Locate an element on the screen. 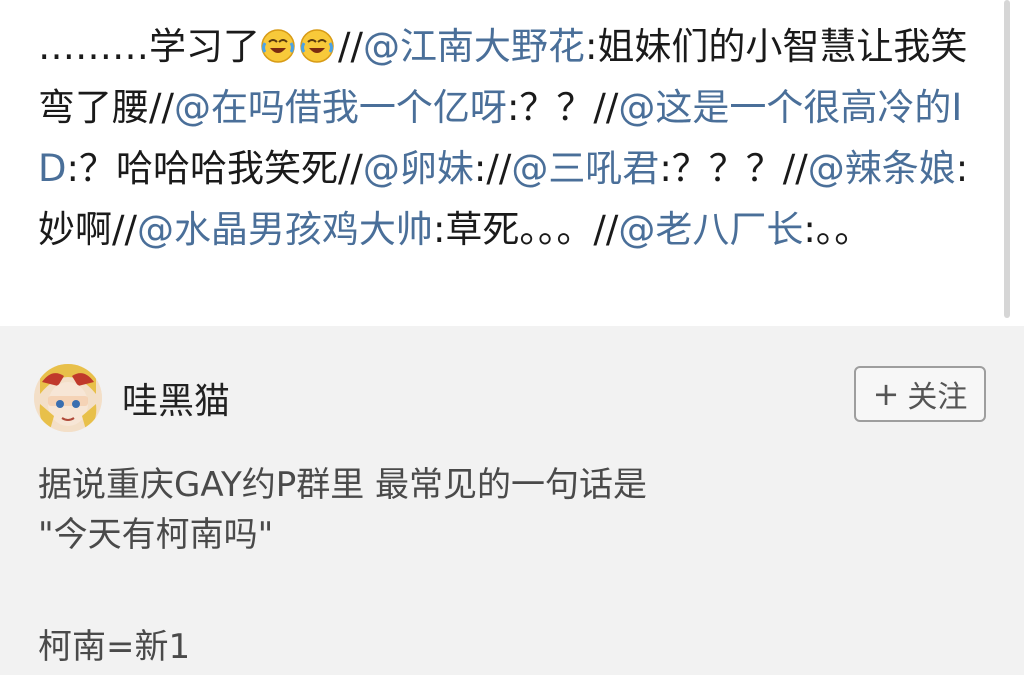 The width and height of the screenshot is (1024, 675). repost-comment-text: :。。 is located at coordinates (837, 229).